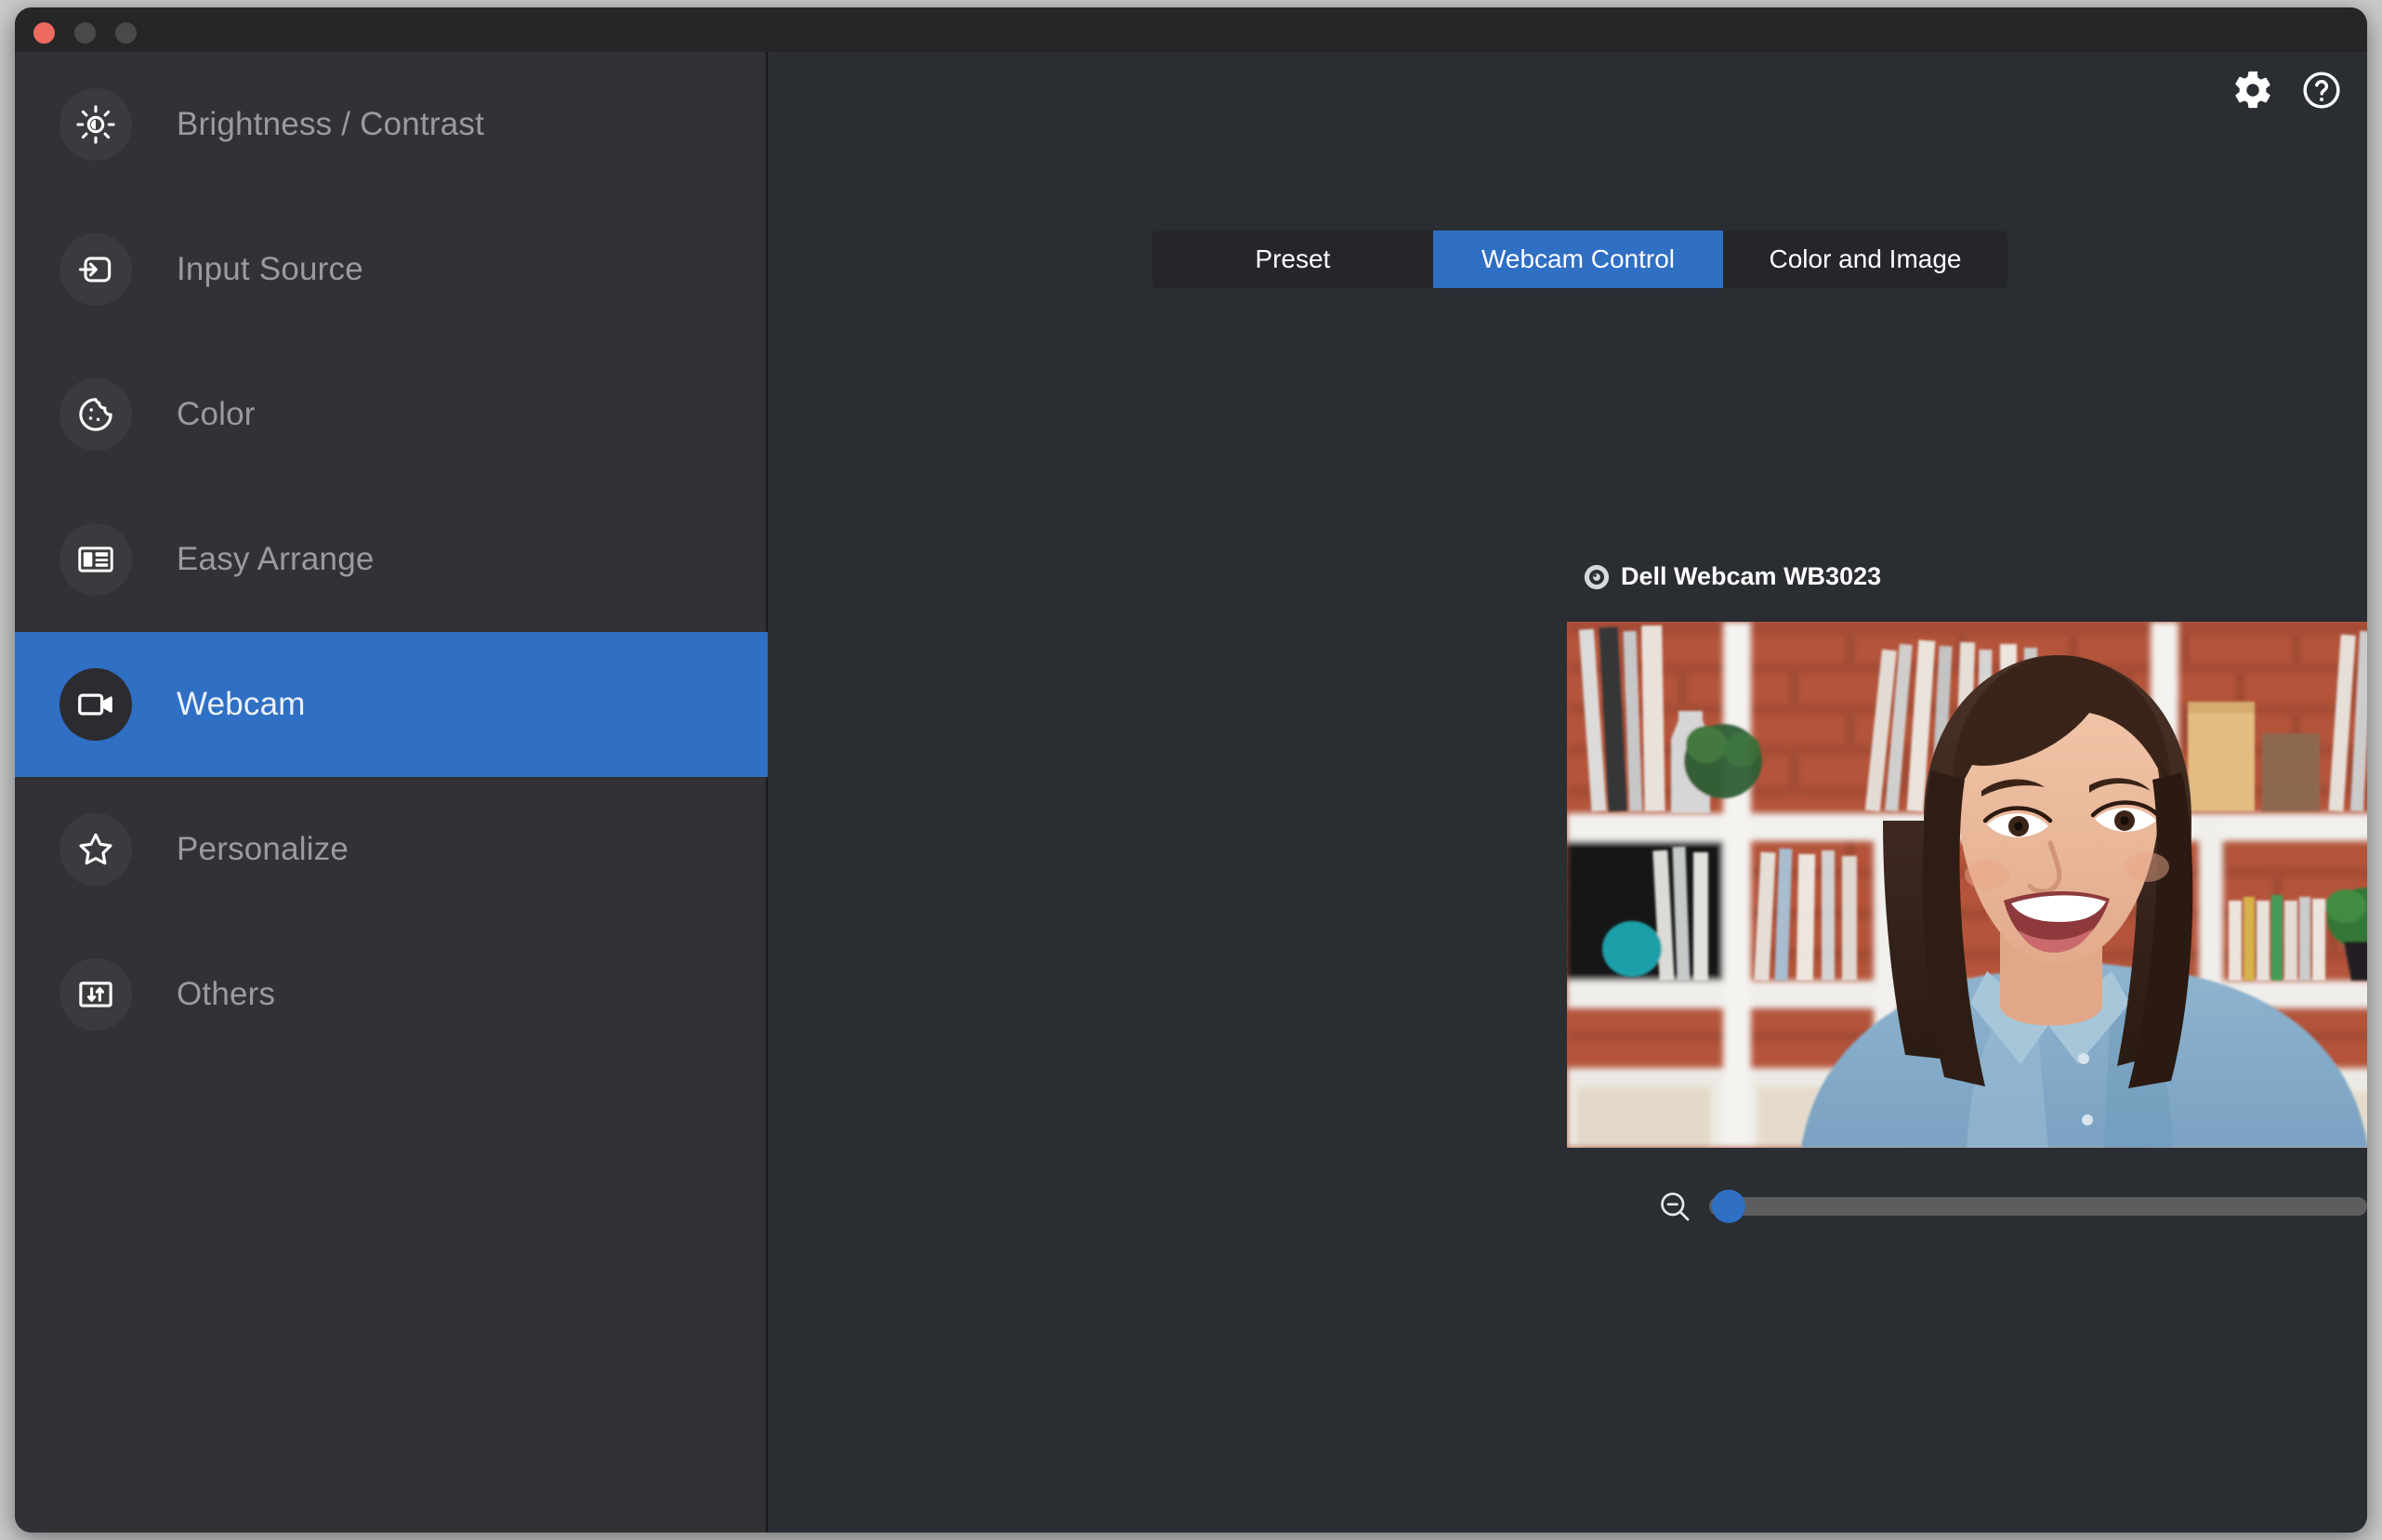 The image size is (2382, 1540). I want to click on webcam-preview-image, so click(1967, 885).